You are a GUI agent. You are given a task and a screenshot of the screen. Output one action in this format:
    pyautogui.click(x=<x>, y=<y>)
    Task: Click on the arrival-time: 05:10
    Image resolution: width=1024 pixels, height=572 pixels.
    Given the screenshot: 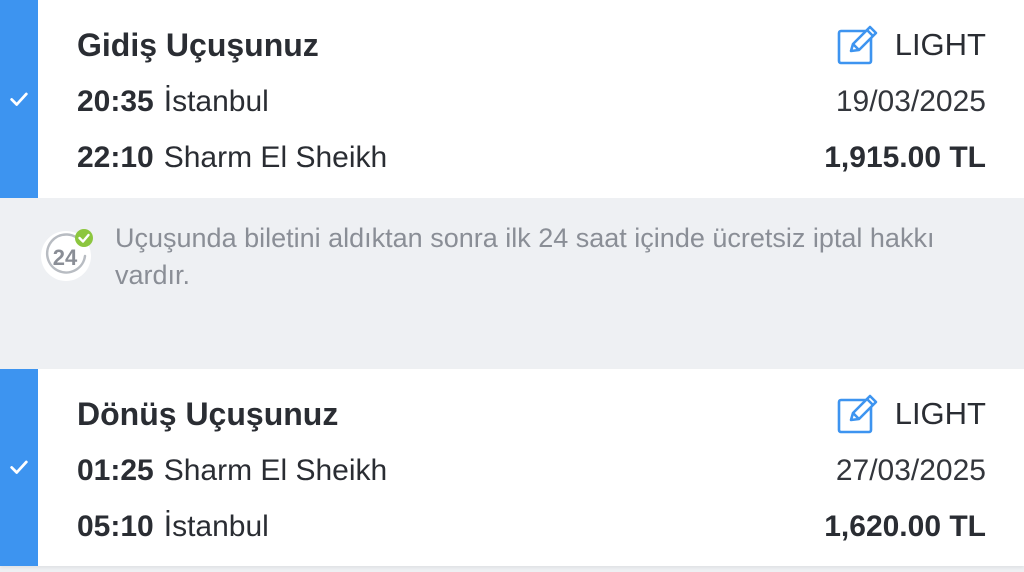 What is the action you would take?
    pyautogui.click(x=115, y=526)
    